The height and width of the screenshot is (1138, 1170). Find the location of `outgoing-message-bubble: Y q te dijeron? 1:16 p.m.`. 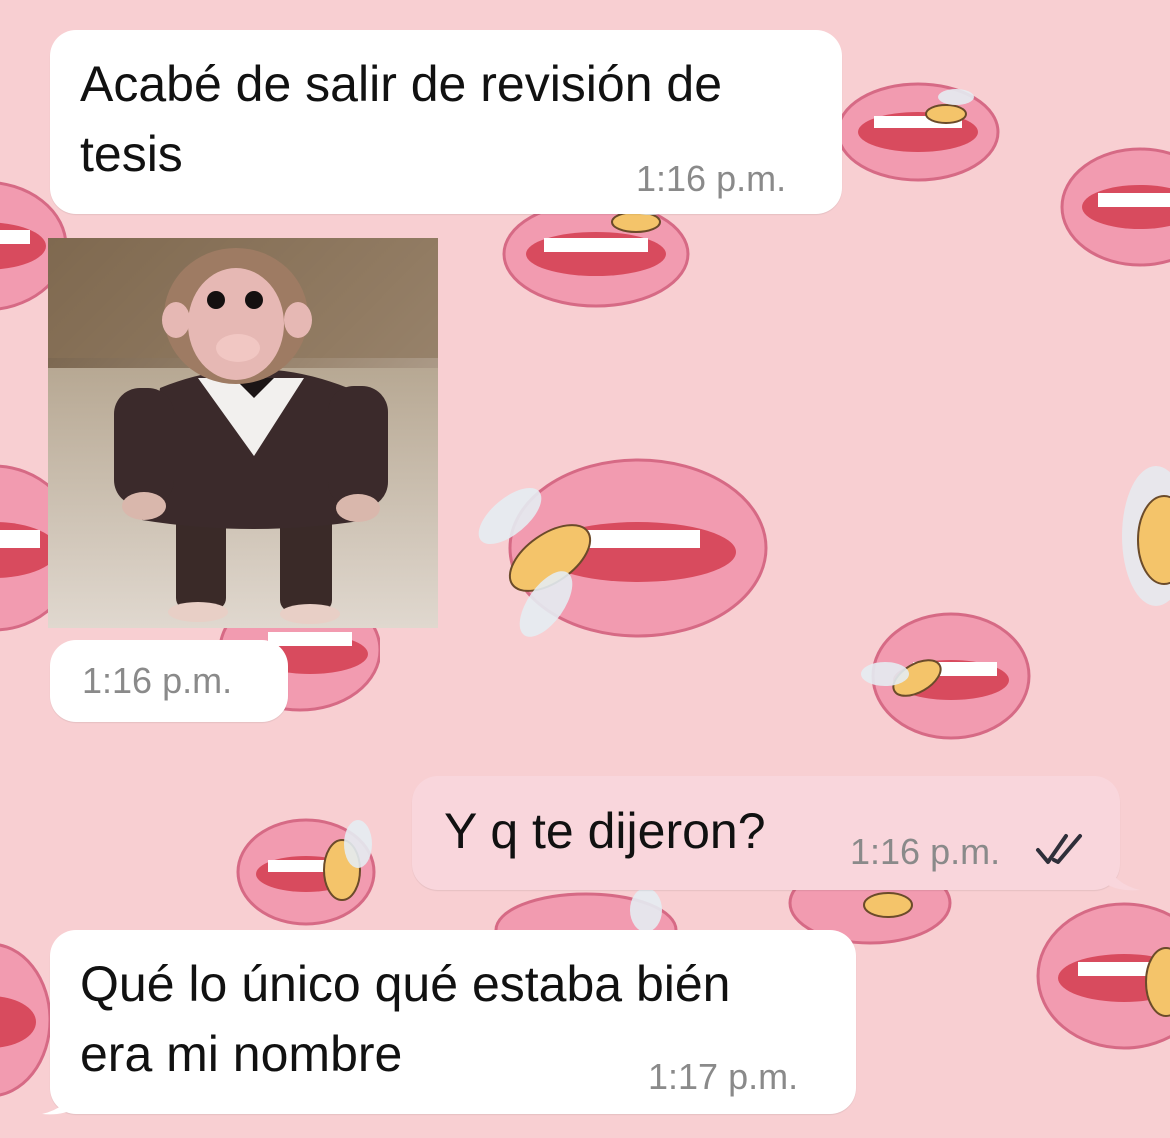

outgoing-message-bubble: Y q te dijeron? 1:16 p.m. is located at coordinates (766, 833).